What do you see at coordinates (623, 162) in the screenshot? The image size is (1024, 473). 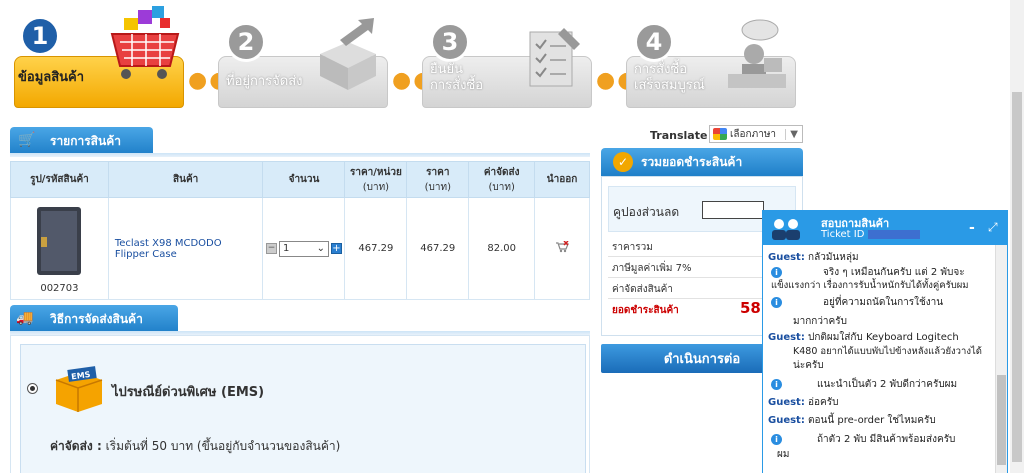 I see `check-badge-icon: ✓` at bounding box center [623, 162].